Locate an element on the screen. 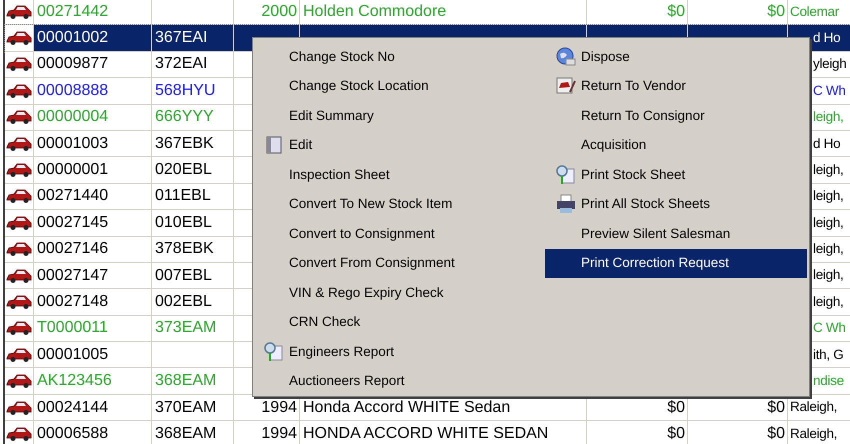 The width and height of the screenshot is (850, 444). menu-item: Return To Vendor is located at coordinates (676, 86).